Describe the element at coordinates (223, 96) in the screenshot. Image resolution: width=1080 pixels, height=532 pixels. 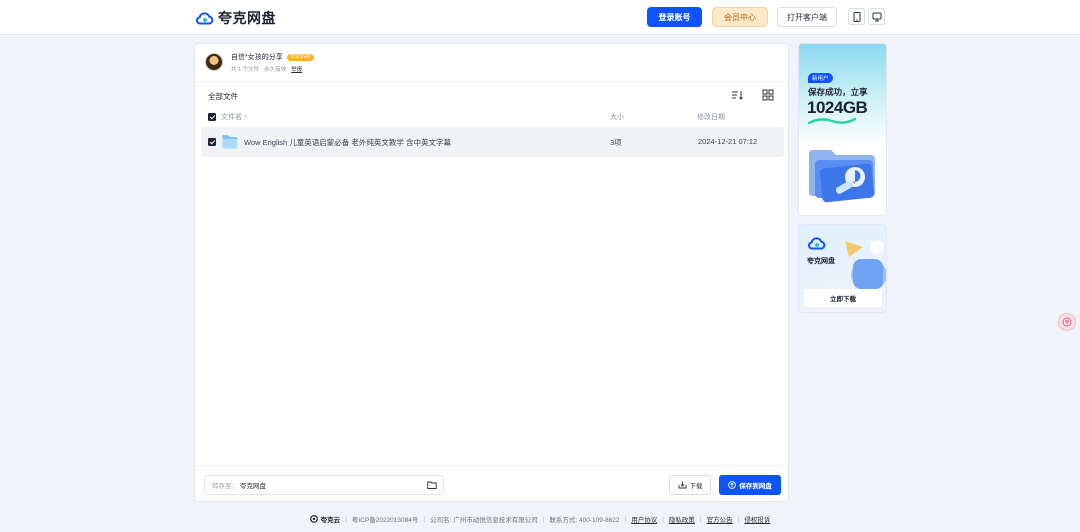
I see `section-title: 全部文件` at that location.